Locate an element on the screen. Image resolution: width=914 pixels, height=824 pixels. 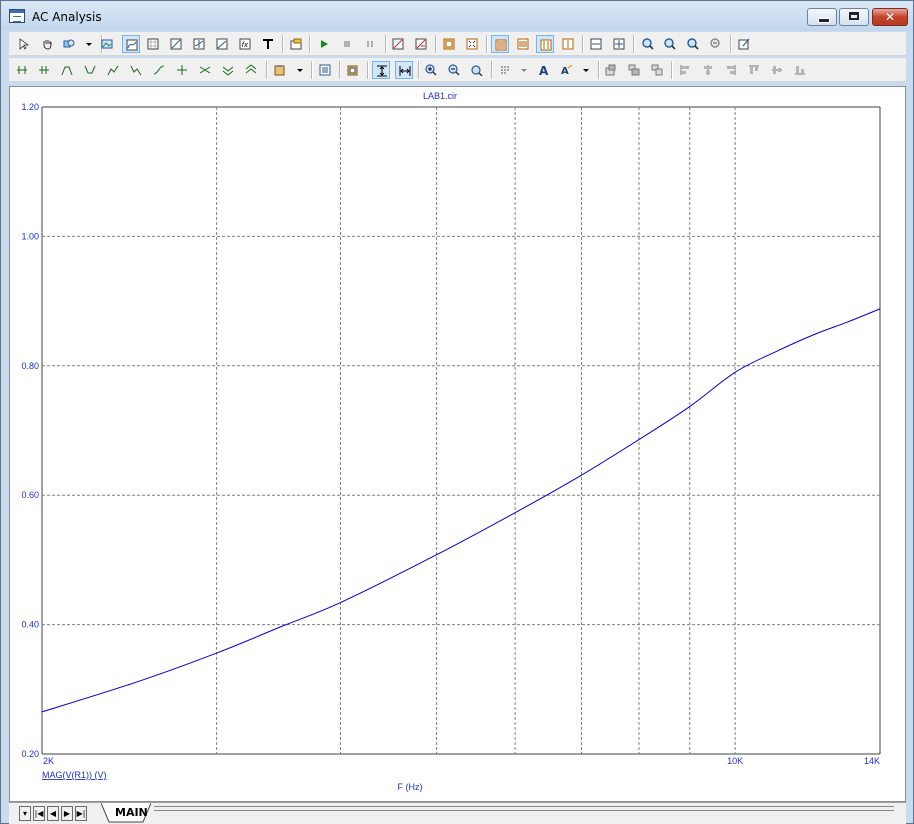
notes-button is located at coordinates (744, 44).